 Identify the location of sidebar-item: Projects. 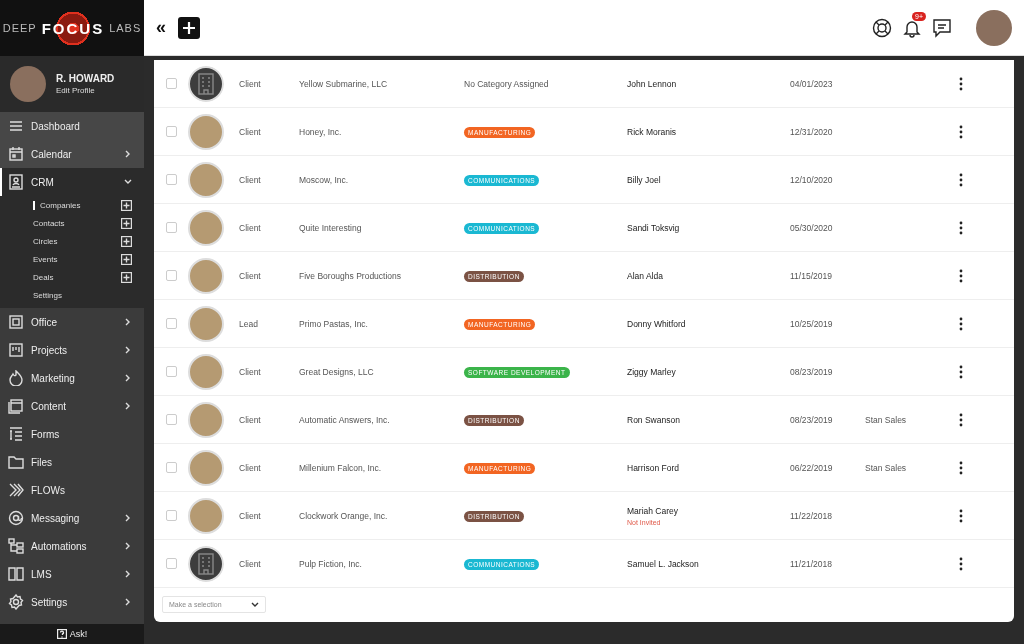
(72, 350).